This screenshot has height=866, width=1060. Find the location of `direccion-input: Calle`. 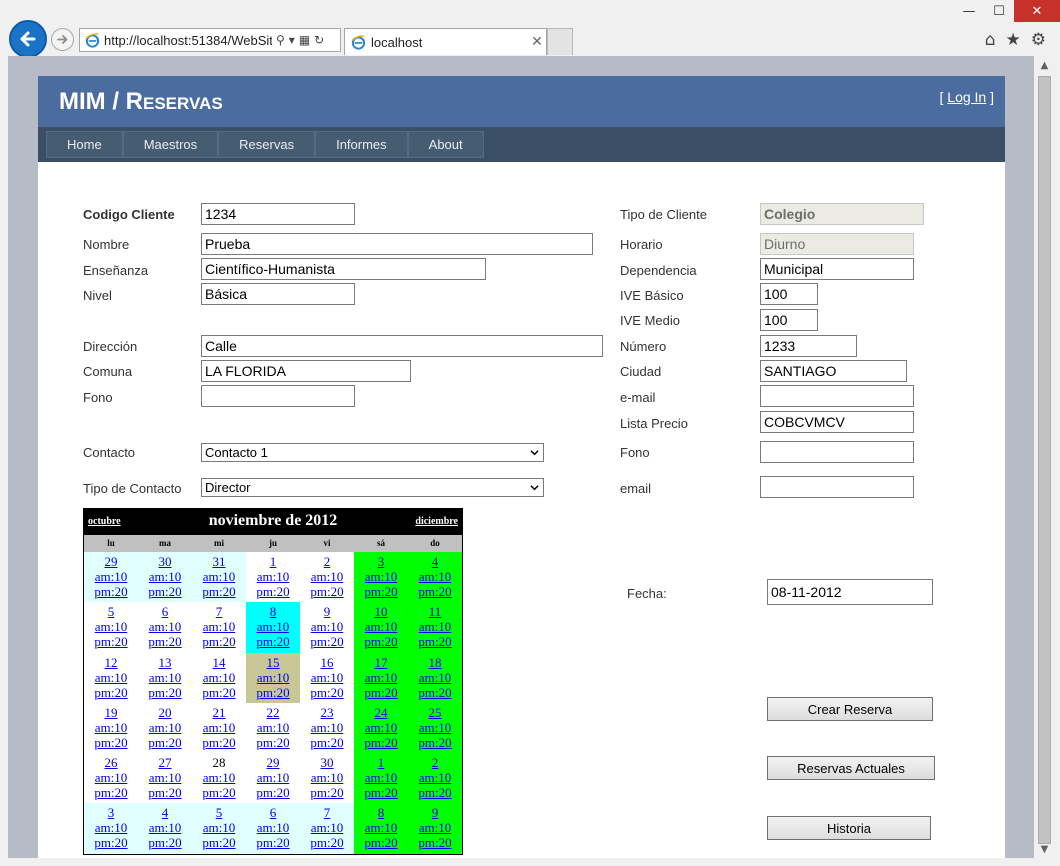

direccion-input: Calle is located at coordinates (402, 346).